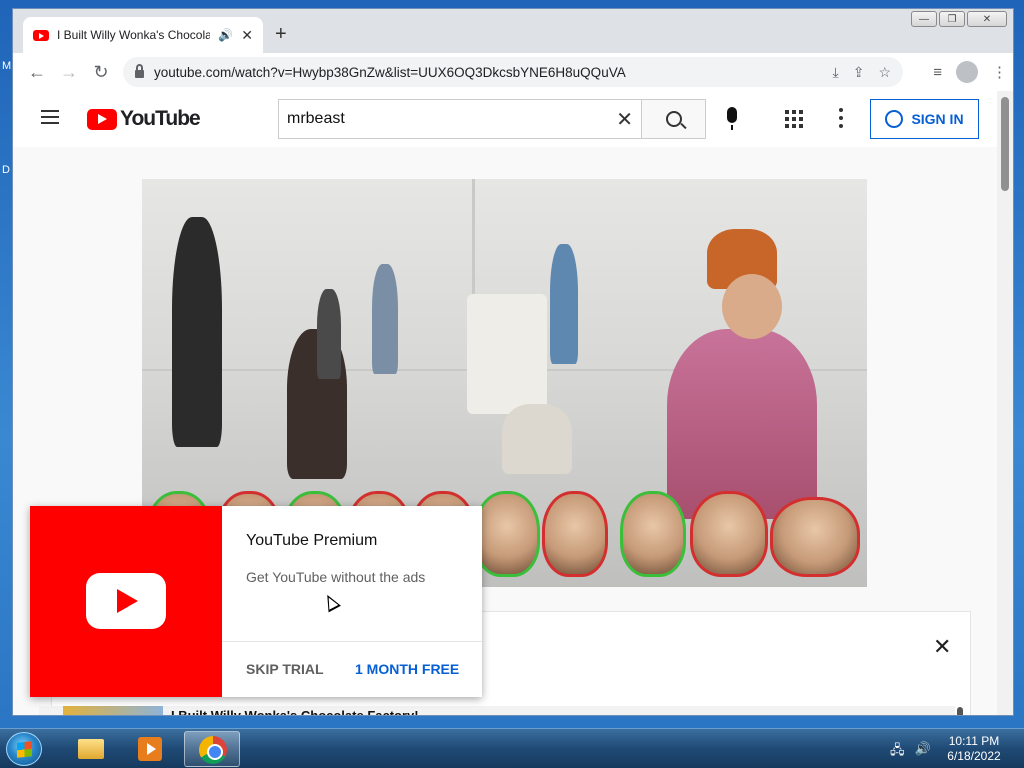 The image size is (1024, 768). I want to click on desktop-icon-label: D, so click(6, 170).